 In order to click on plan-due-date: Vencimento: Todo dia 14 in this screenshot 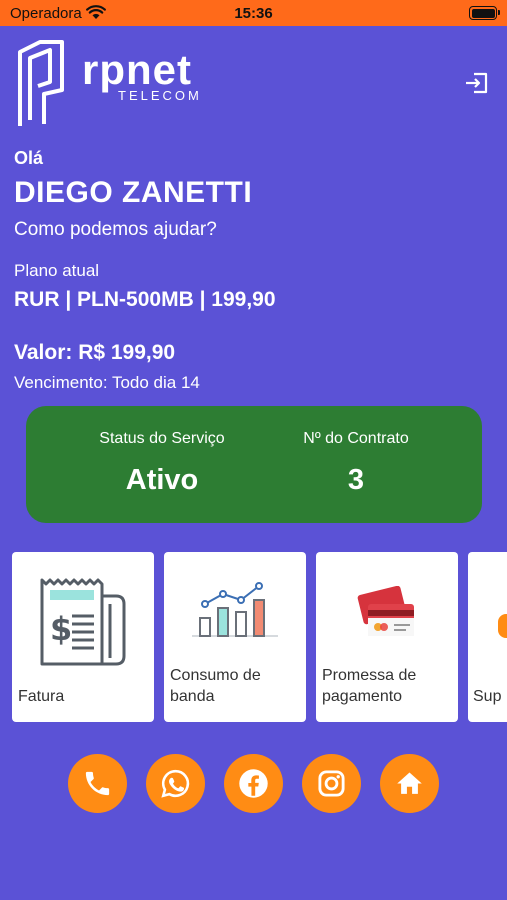, I will do `click(107, 382)`.